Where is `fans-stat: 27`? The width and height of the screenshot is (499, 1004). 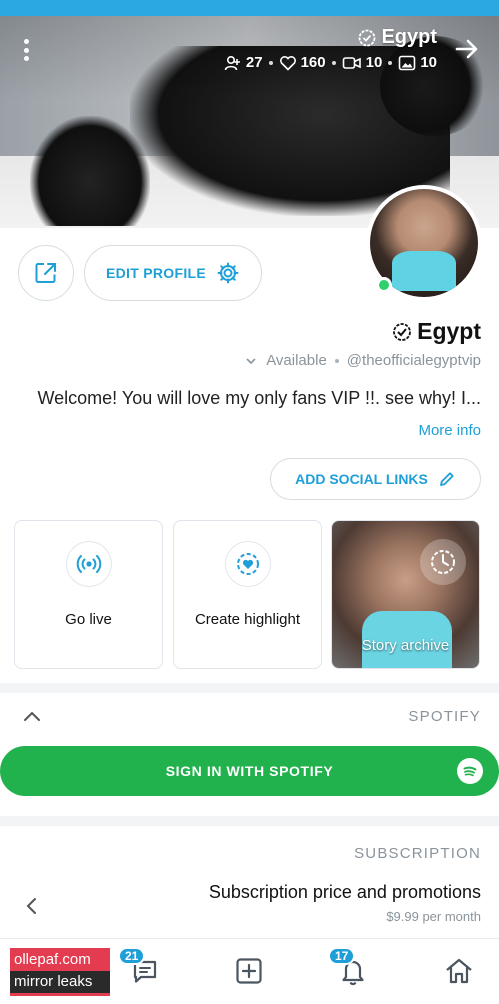
fans-stat: 27 is located at coordinates (243, 62).